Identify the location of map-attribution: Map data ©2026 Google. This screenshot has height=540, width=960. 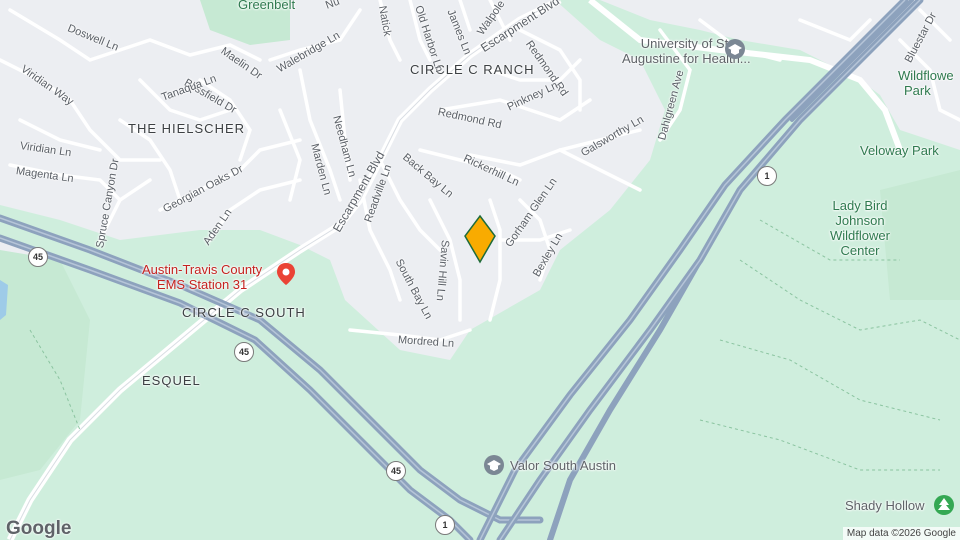
(901, 533).